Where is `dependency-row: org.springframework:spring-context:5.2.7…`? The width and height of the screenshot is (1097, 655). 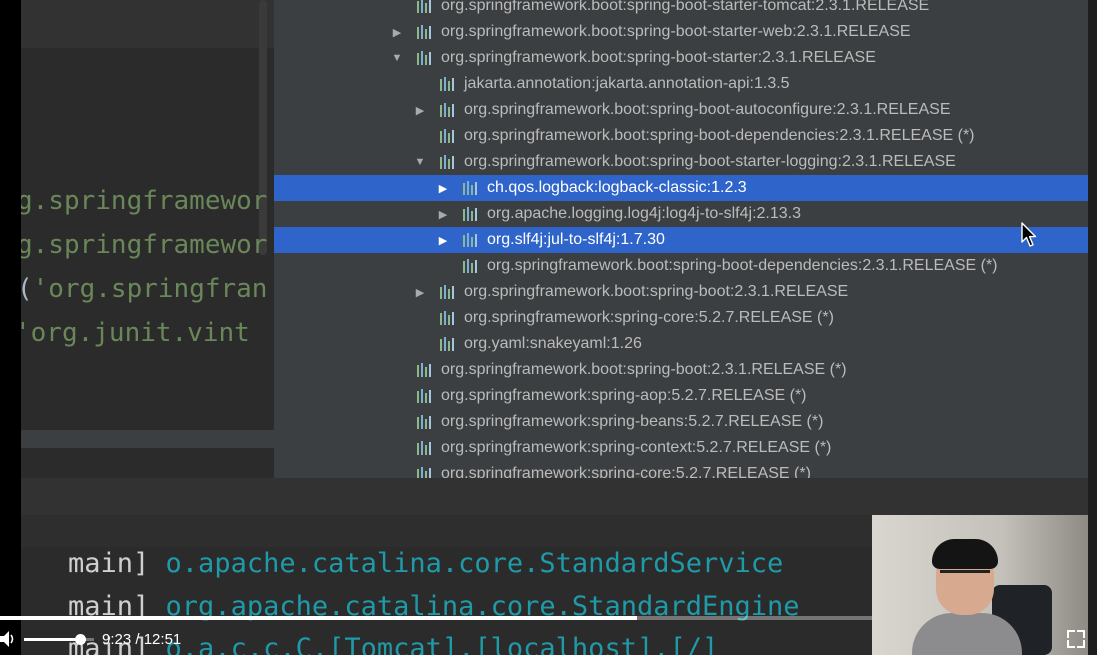 dependency-row: org.springframework:spring-context:5.2.7… is located at coordinates (681, 448).